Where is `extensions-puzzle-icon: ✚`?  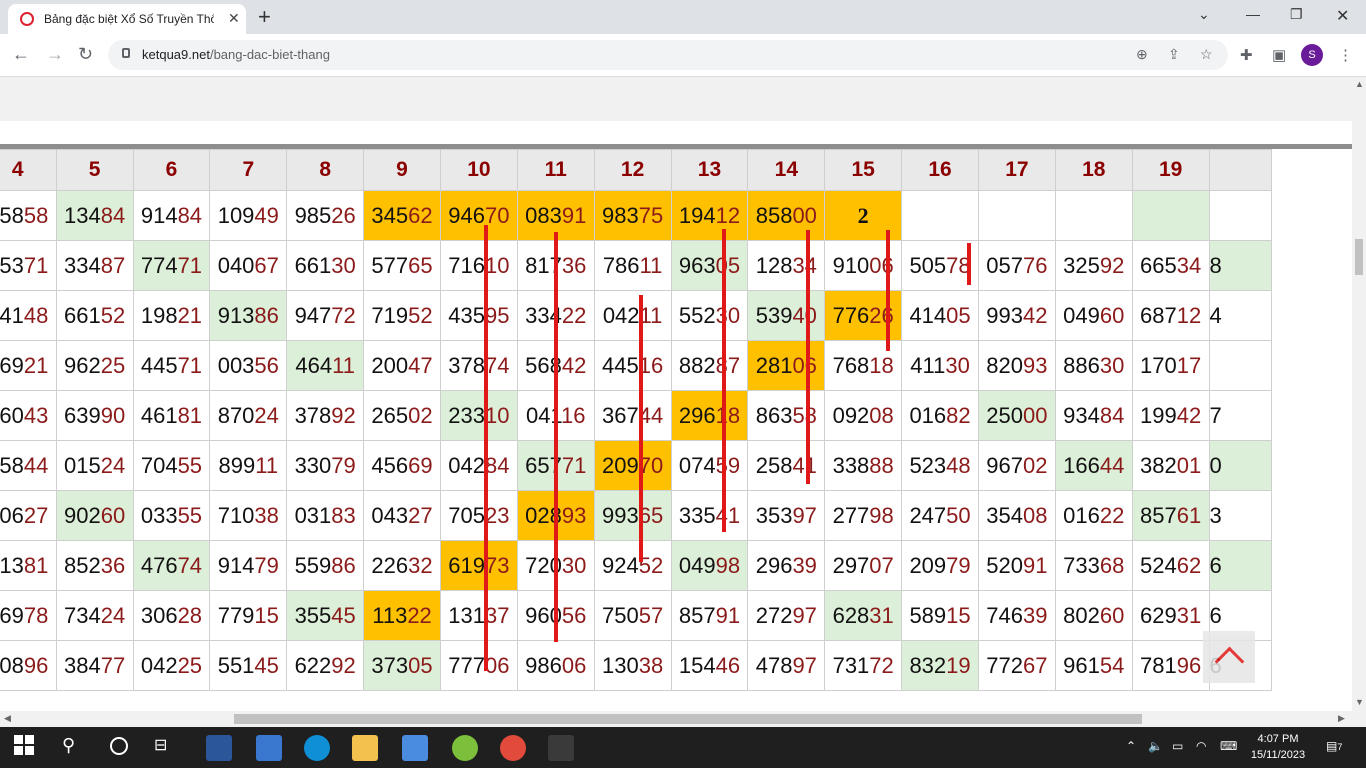
extensions-puzzle-icon: ✚ is located at coordinates (1246, 55).